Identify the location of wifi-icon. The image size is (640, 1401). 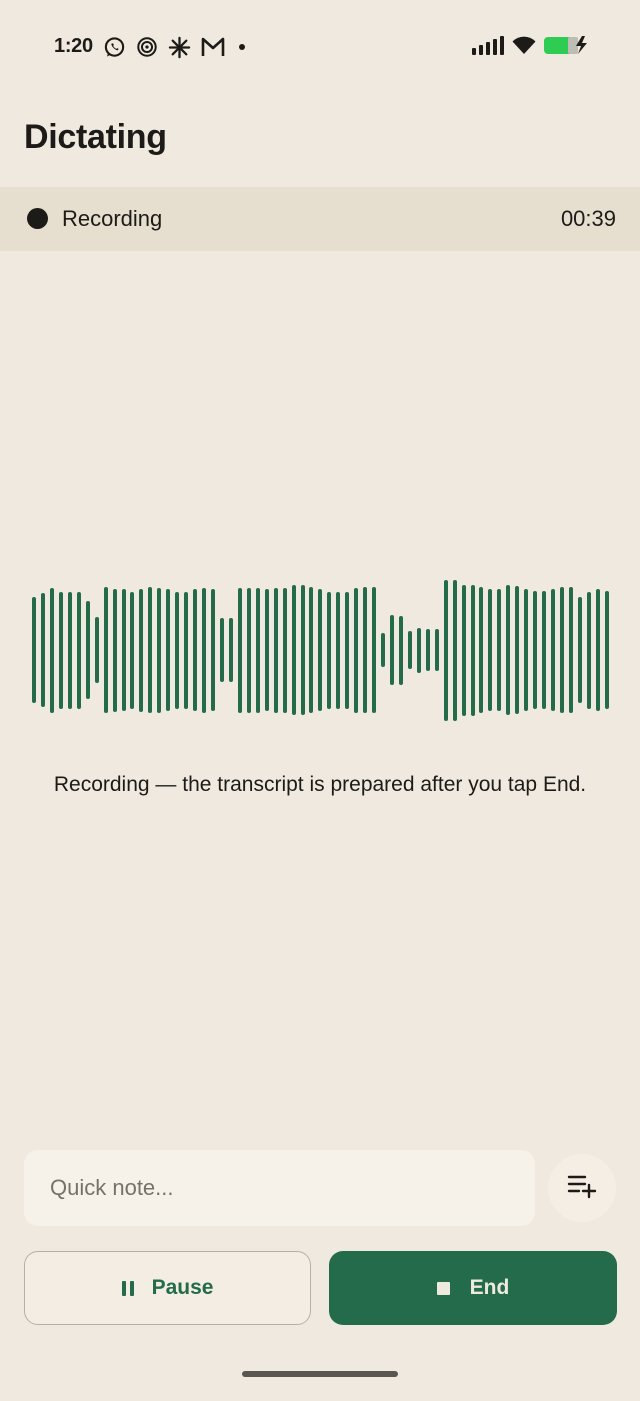
(524, 47).